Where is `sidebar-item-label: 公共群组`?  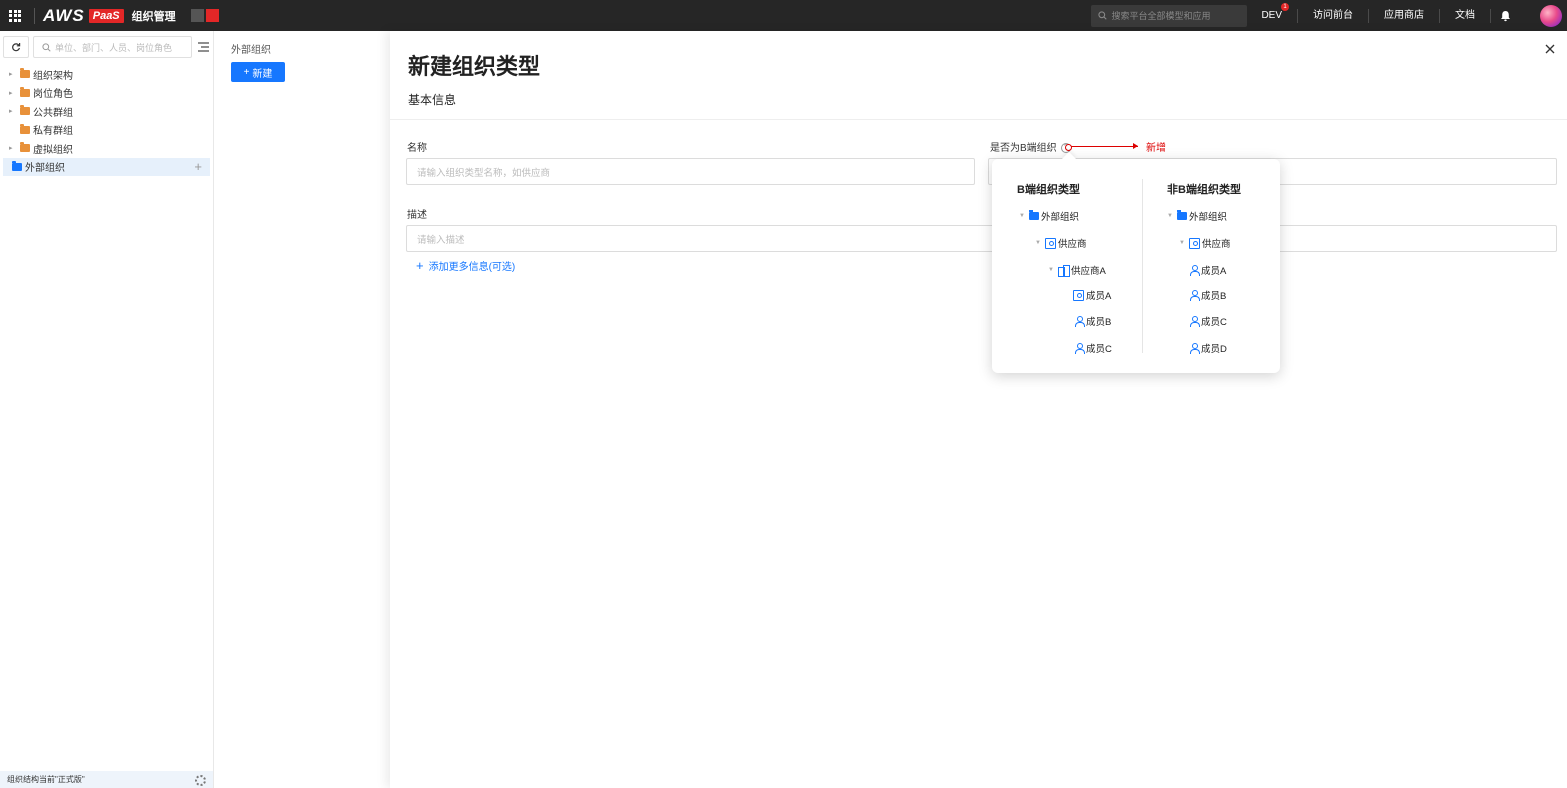
sidebar-item-label: 公共群组 is located at coordinates (53, 113).